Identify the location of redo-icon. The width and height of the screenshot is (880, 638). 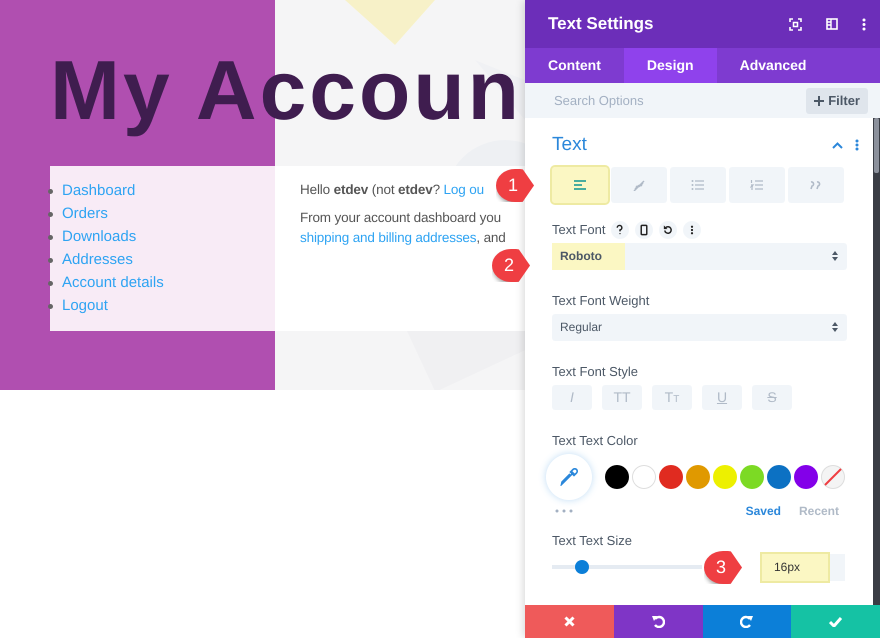
(747, 621).